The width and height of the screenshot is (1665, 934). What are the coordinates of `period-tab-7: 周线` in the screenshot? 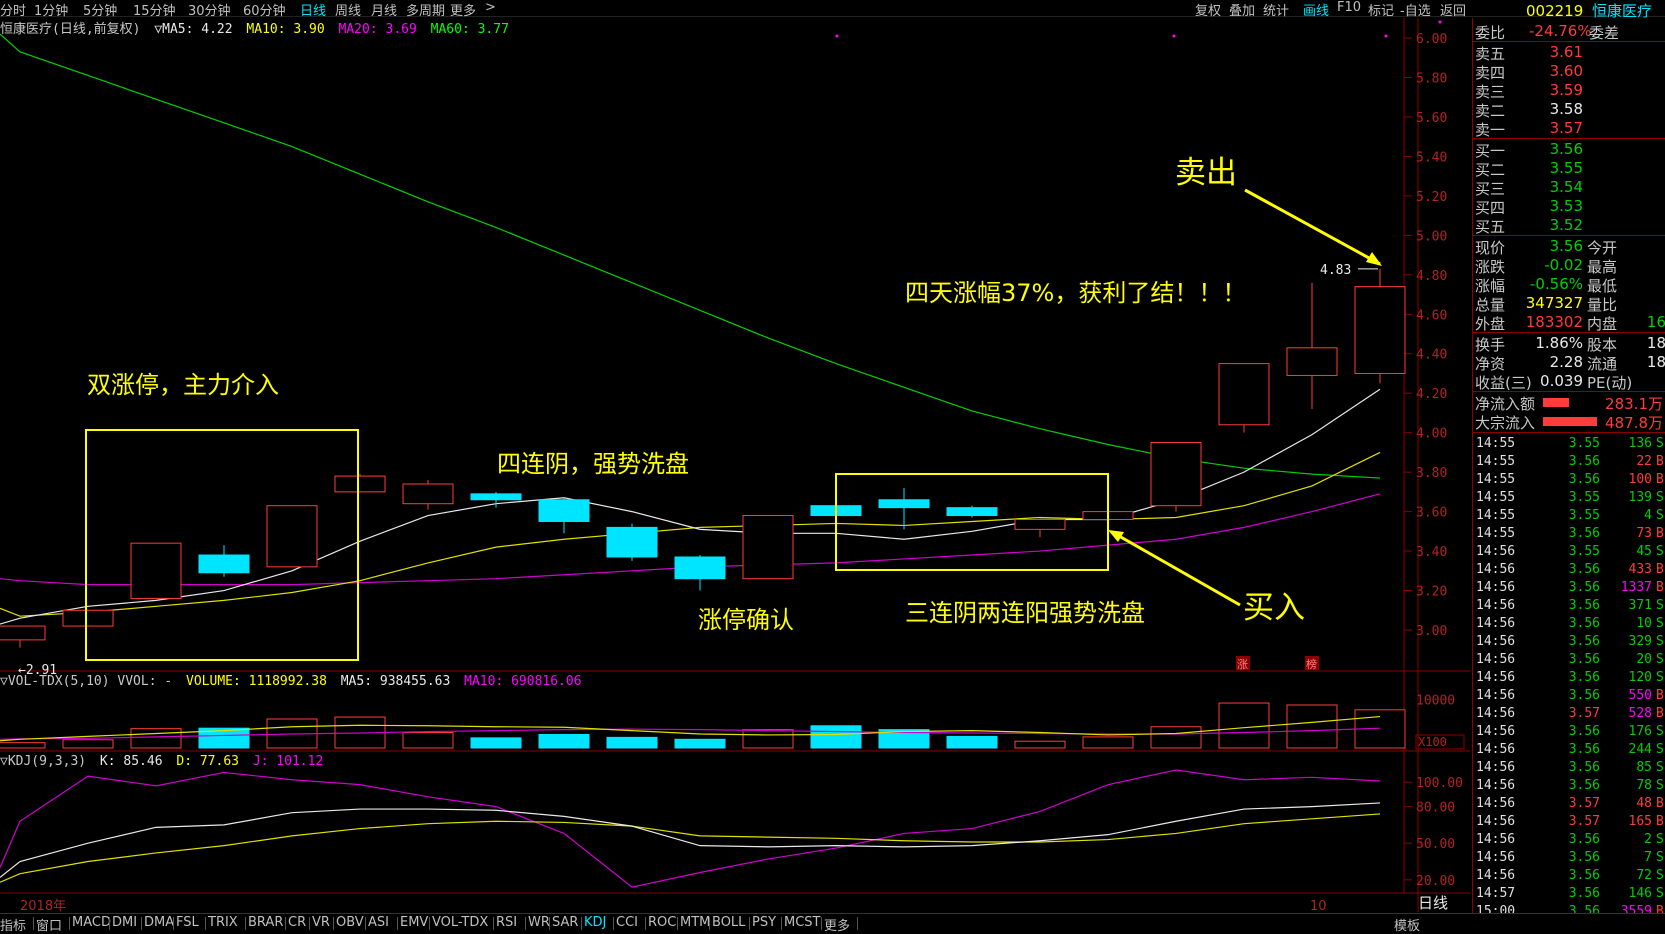 It's located at (348, 9).